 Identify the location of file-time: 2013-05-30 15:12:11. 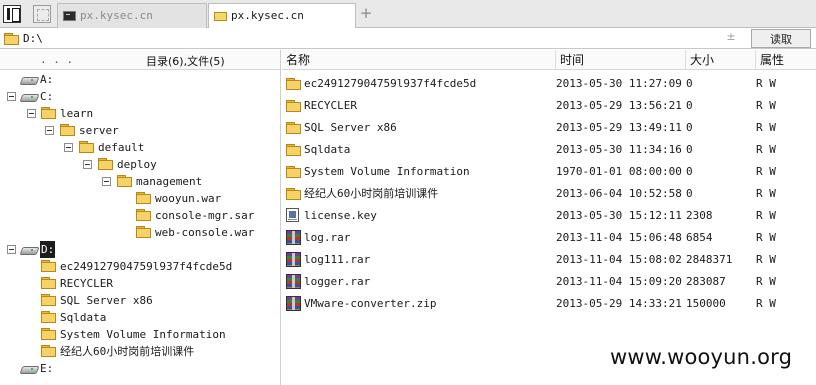
(619, 215).